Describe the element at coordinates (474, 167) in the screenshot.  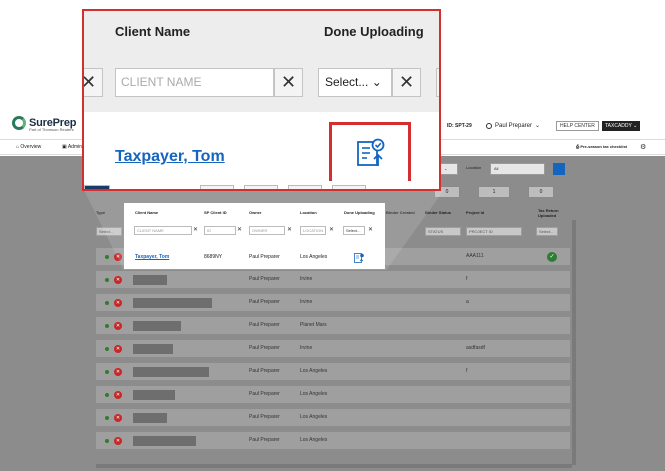
I see `location-label: Location` at that location.